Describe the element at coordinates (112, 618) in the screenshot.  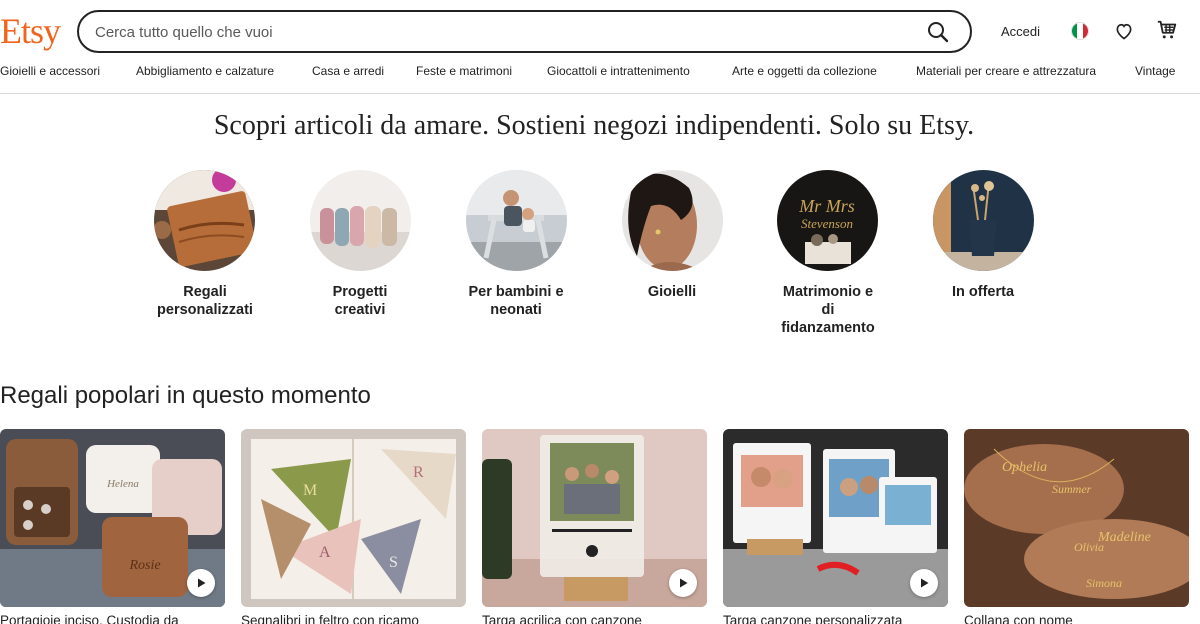
I see `product-title: Portagioie inciso, Custodia da` at that location.